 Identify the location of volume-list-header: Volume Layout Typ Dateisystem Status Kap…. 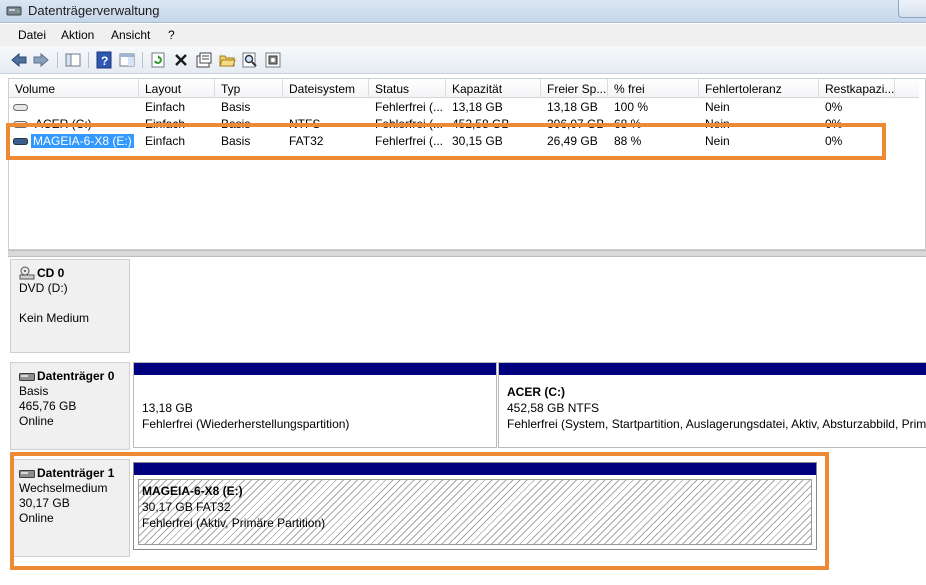
(464, 88).